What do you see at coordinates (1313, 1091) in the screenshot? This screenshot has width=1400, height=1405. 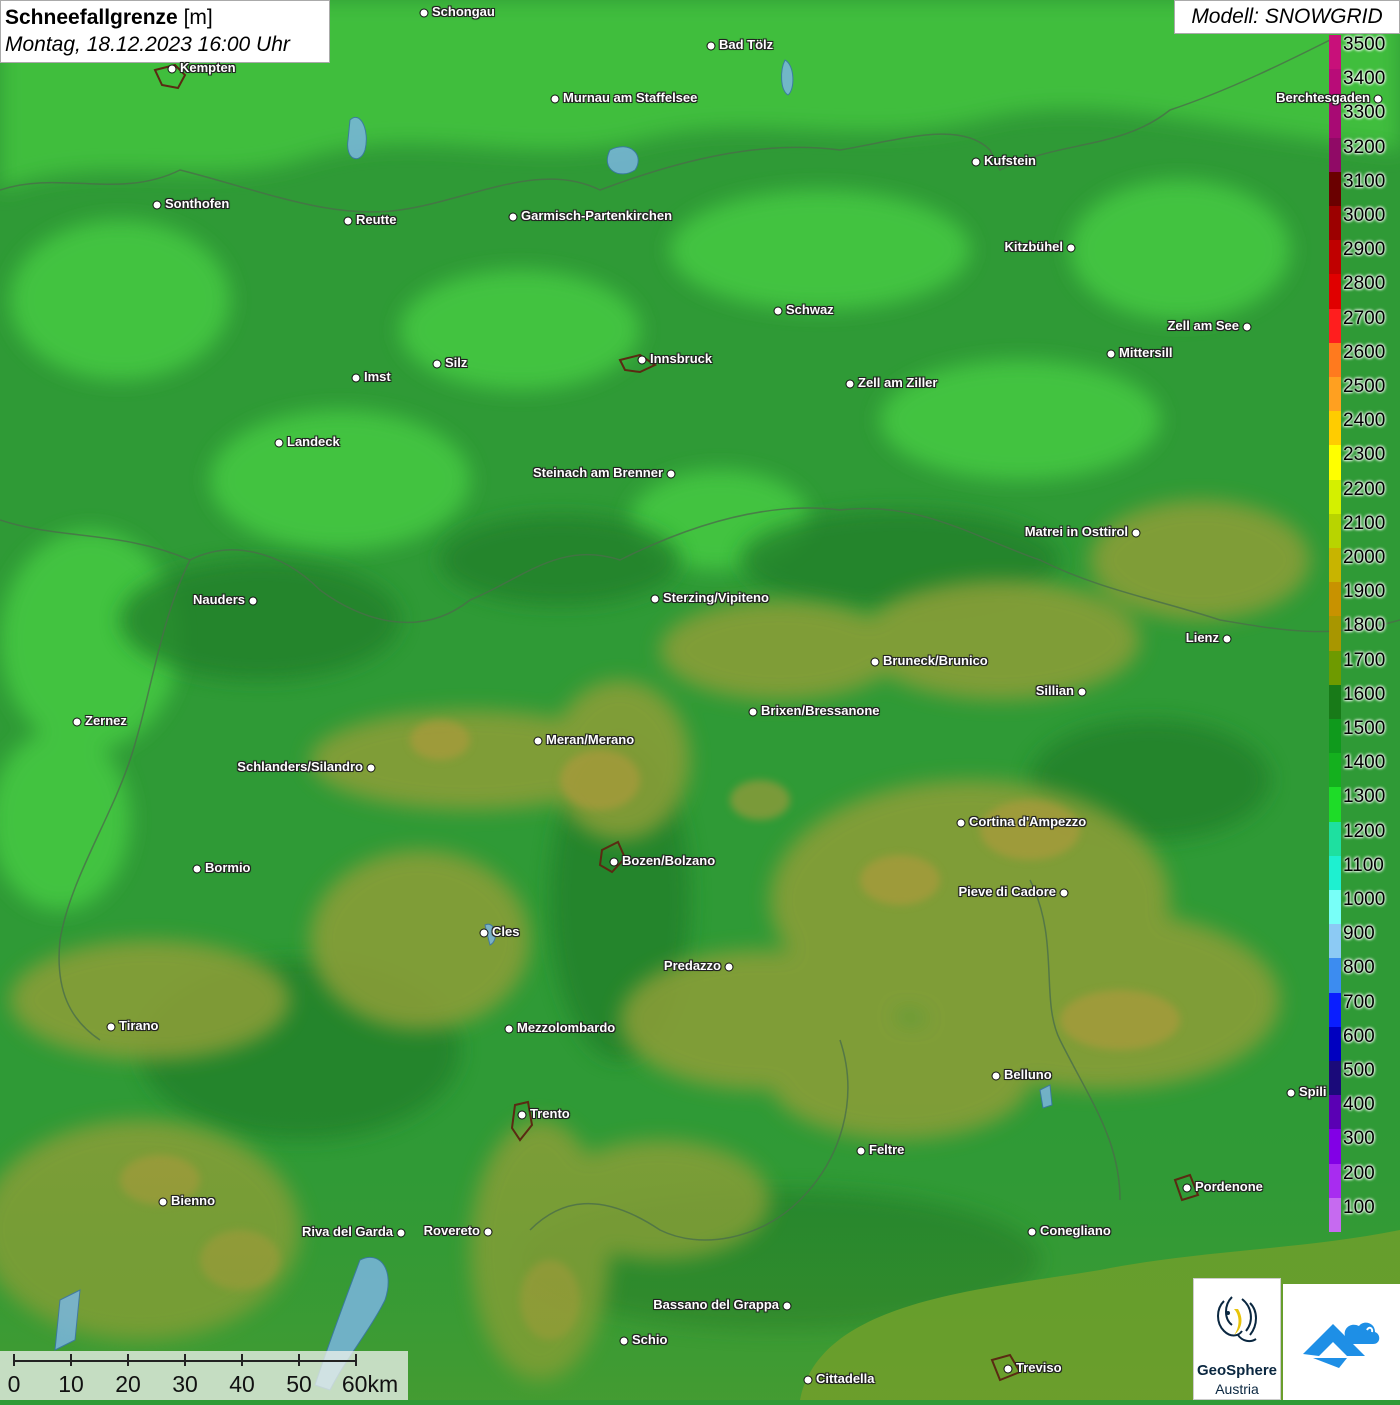 I see `city-name: Spili` at bounding box center [1313, 1091].